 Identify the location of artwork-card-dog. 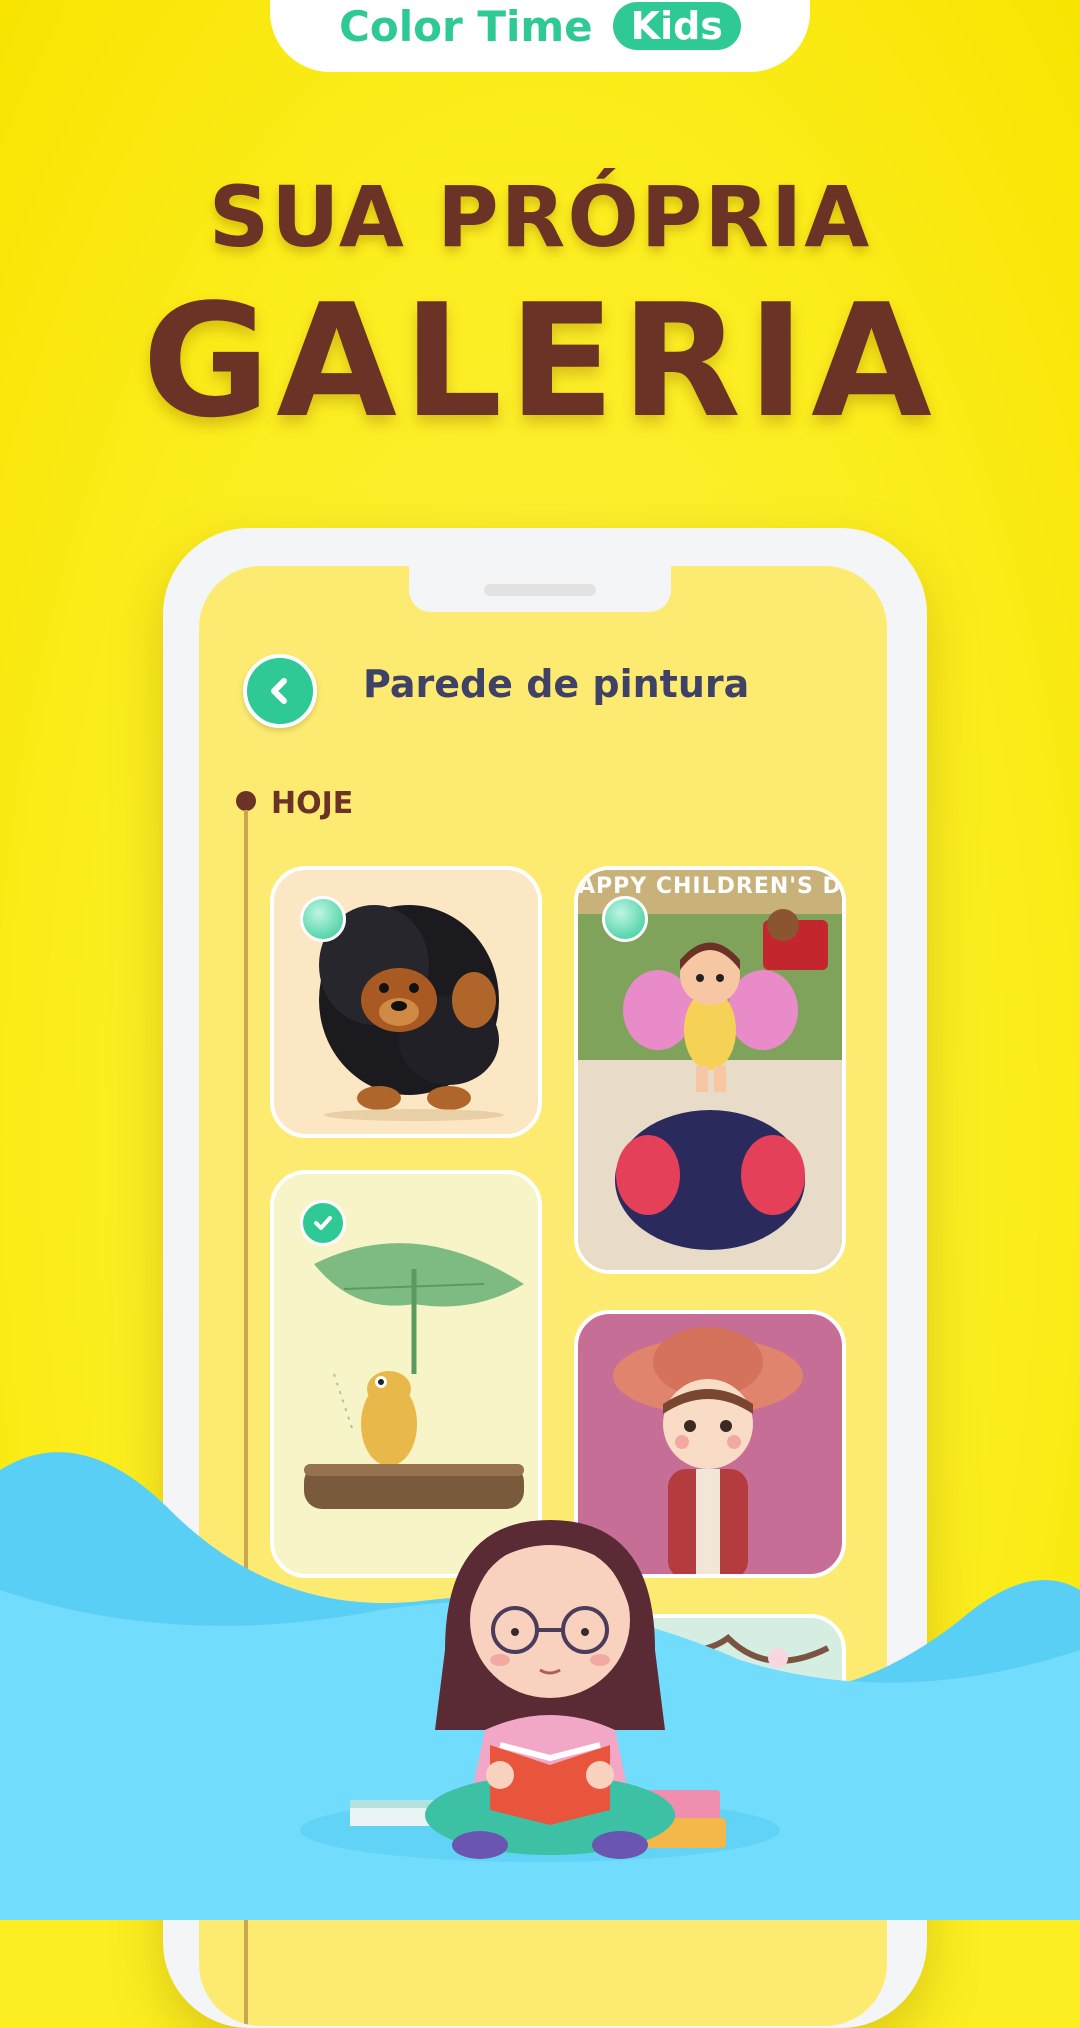
(406, 1002).